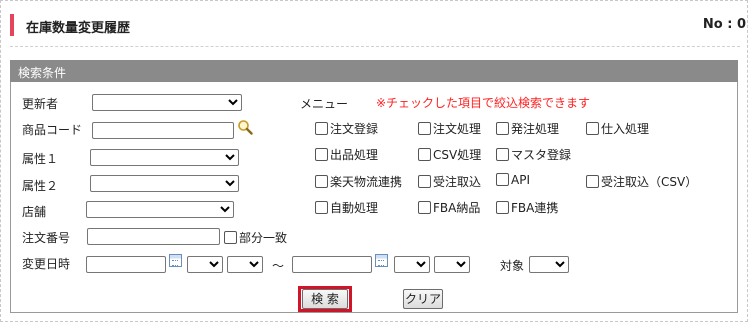 The width and height of the screenshot is (748, 322). Describe the element at coordinates (40, 104) in the screenshot. I see `updater-label: 更新者` at that location.